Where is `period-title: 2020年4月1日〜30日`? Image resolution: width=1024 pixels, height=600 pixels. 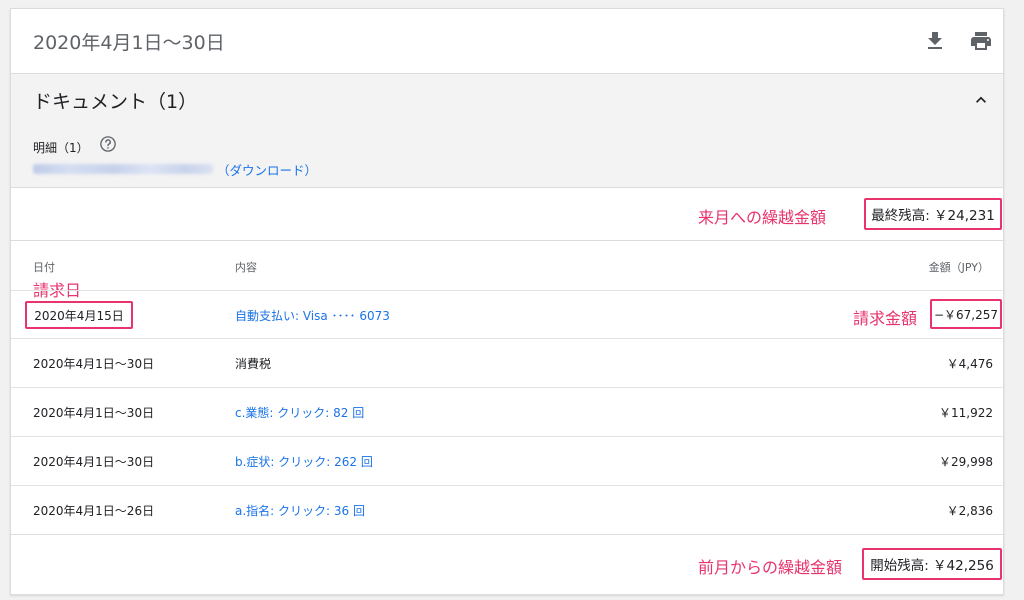
period-title: 2020年4月1日〜30日 is located at coordinates (129, 43).